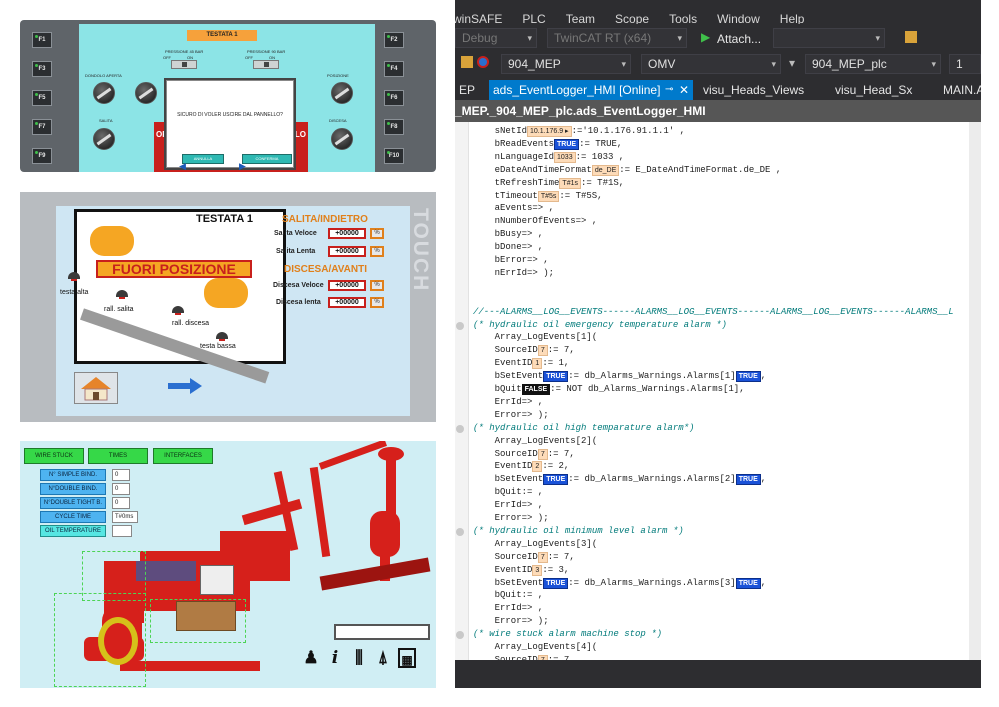  Describe the element at coordinates (536, 389) in the screenshot. I see `online-value: FALSE` at that location.